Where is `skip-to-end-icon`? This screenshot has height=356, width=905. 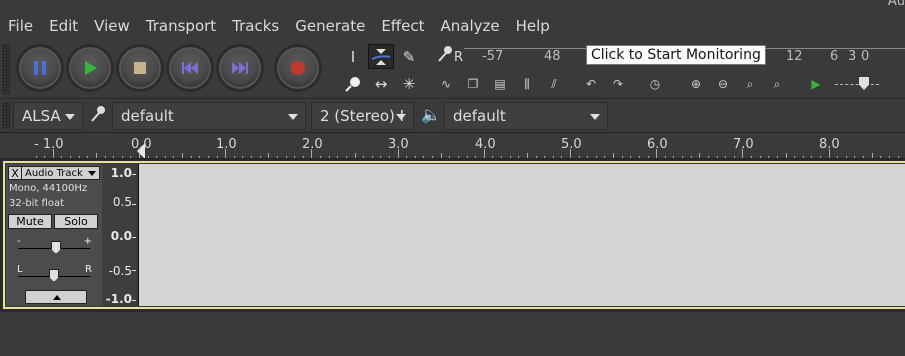
skip-to-end-icon is located at coordinates (240, 68).